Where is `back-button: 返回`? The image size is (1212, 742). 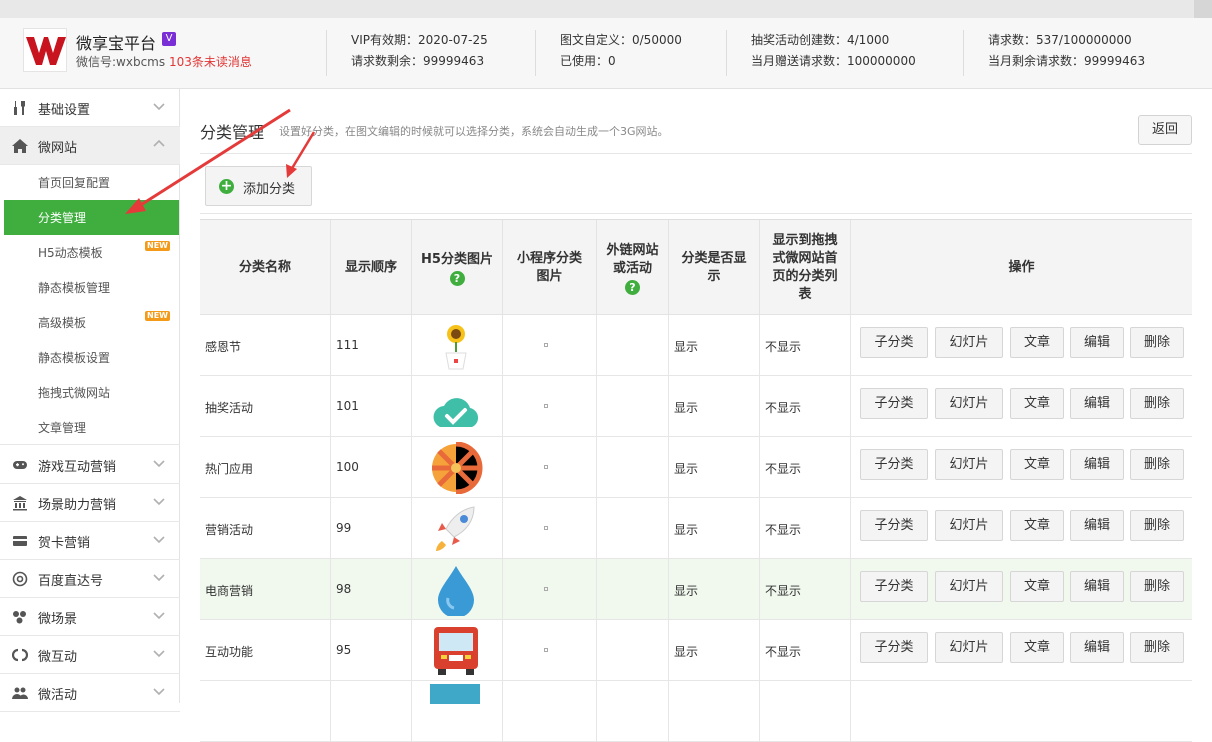 back-button: 返回 is located at coordinates (1165, 130).